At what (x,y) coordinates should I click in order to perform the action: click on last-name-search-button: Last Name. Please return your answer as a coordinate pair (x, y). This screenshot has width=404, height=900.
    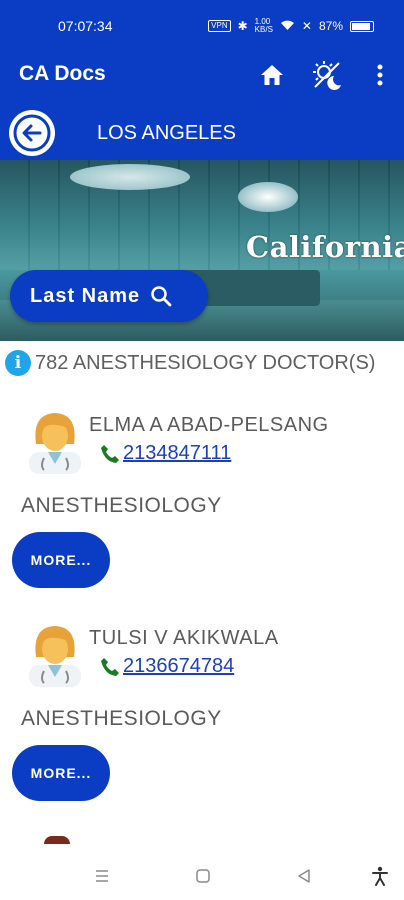
    Looking at the image, I should click on (109, 296).